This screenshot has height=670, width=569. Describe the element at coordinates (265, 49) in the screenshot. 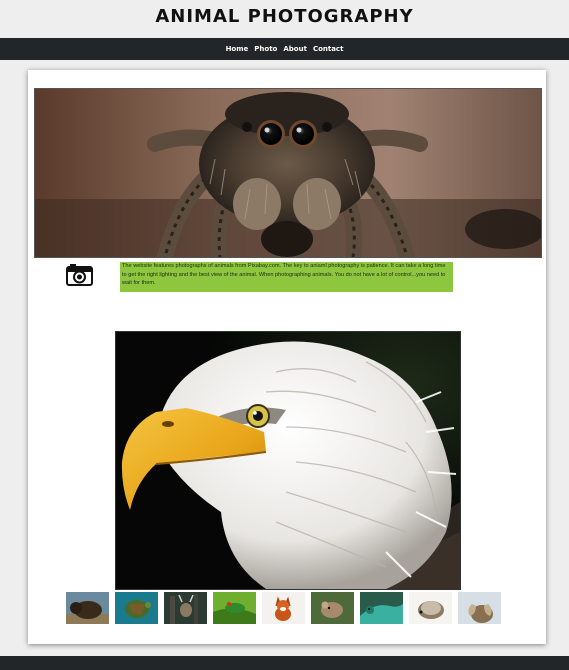

I see `nav-photo: Photo` at that location.